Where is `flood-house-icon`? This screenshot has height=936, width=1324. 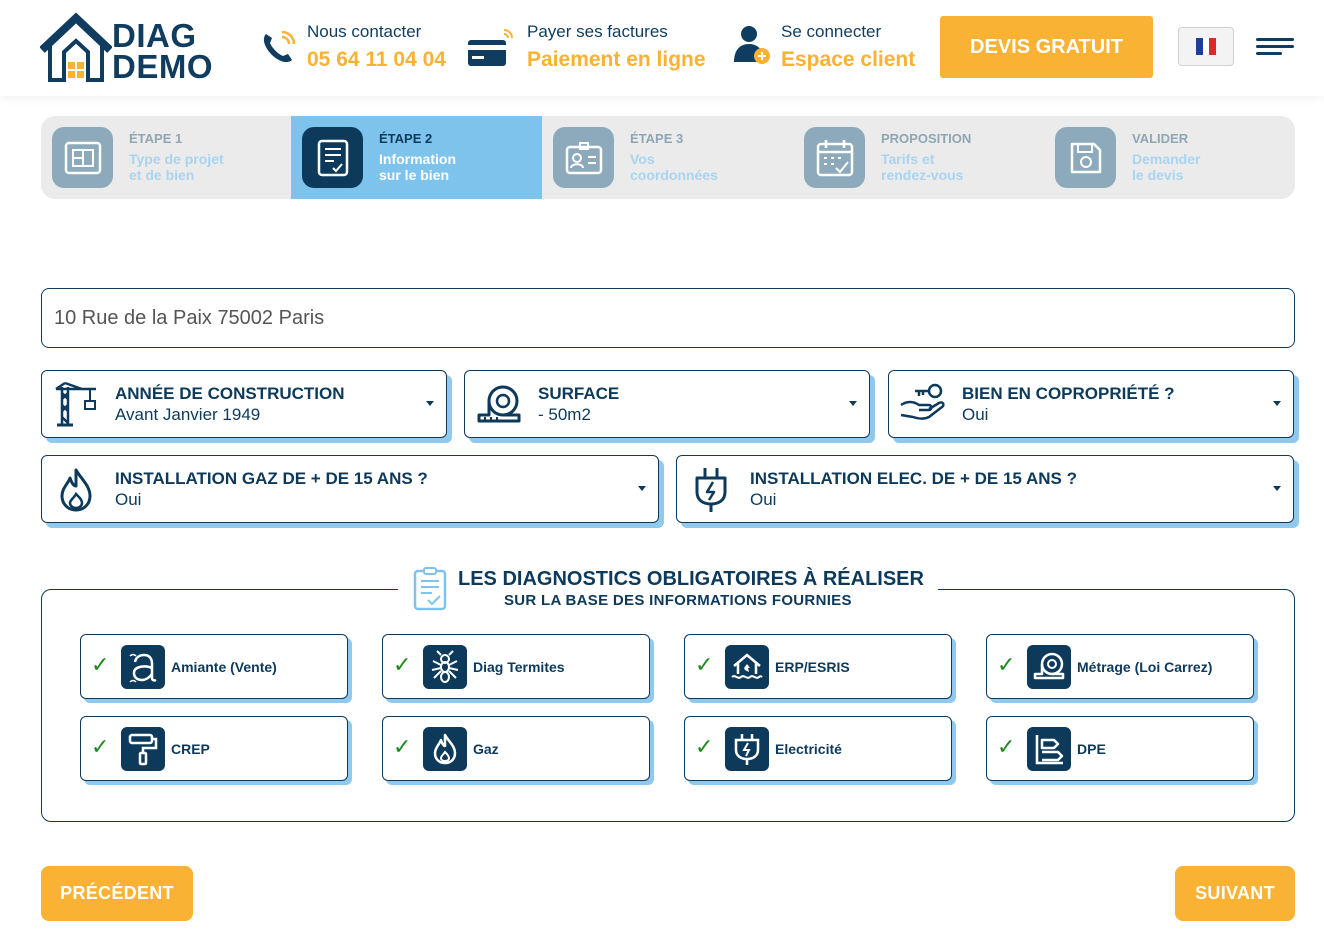 flood-house-icon is located at coordinates (747, 667).